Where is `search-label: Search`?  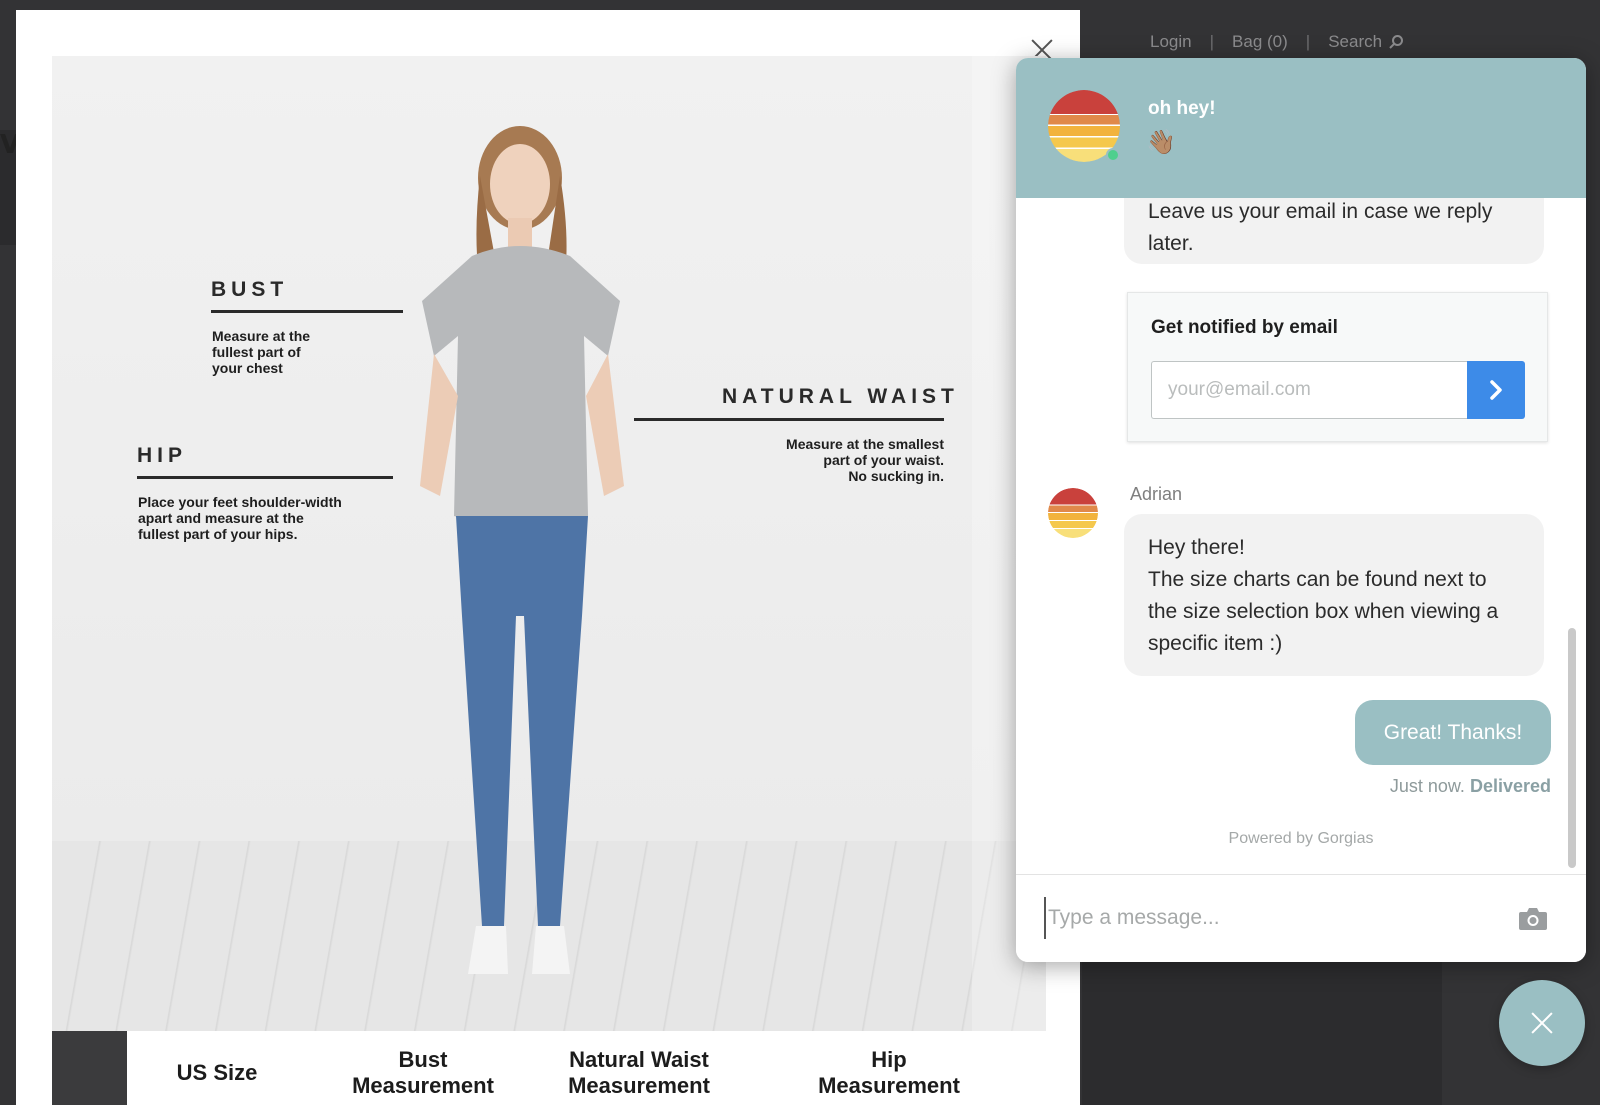 search-label: Search is located at coordinates (1355, 41).